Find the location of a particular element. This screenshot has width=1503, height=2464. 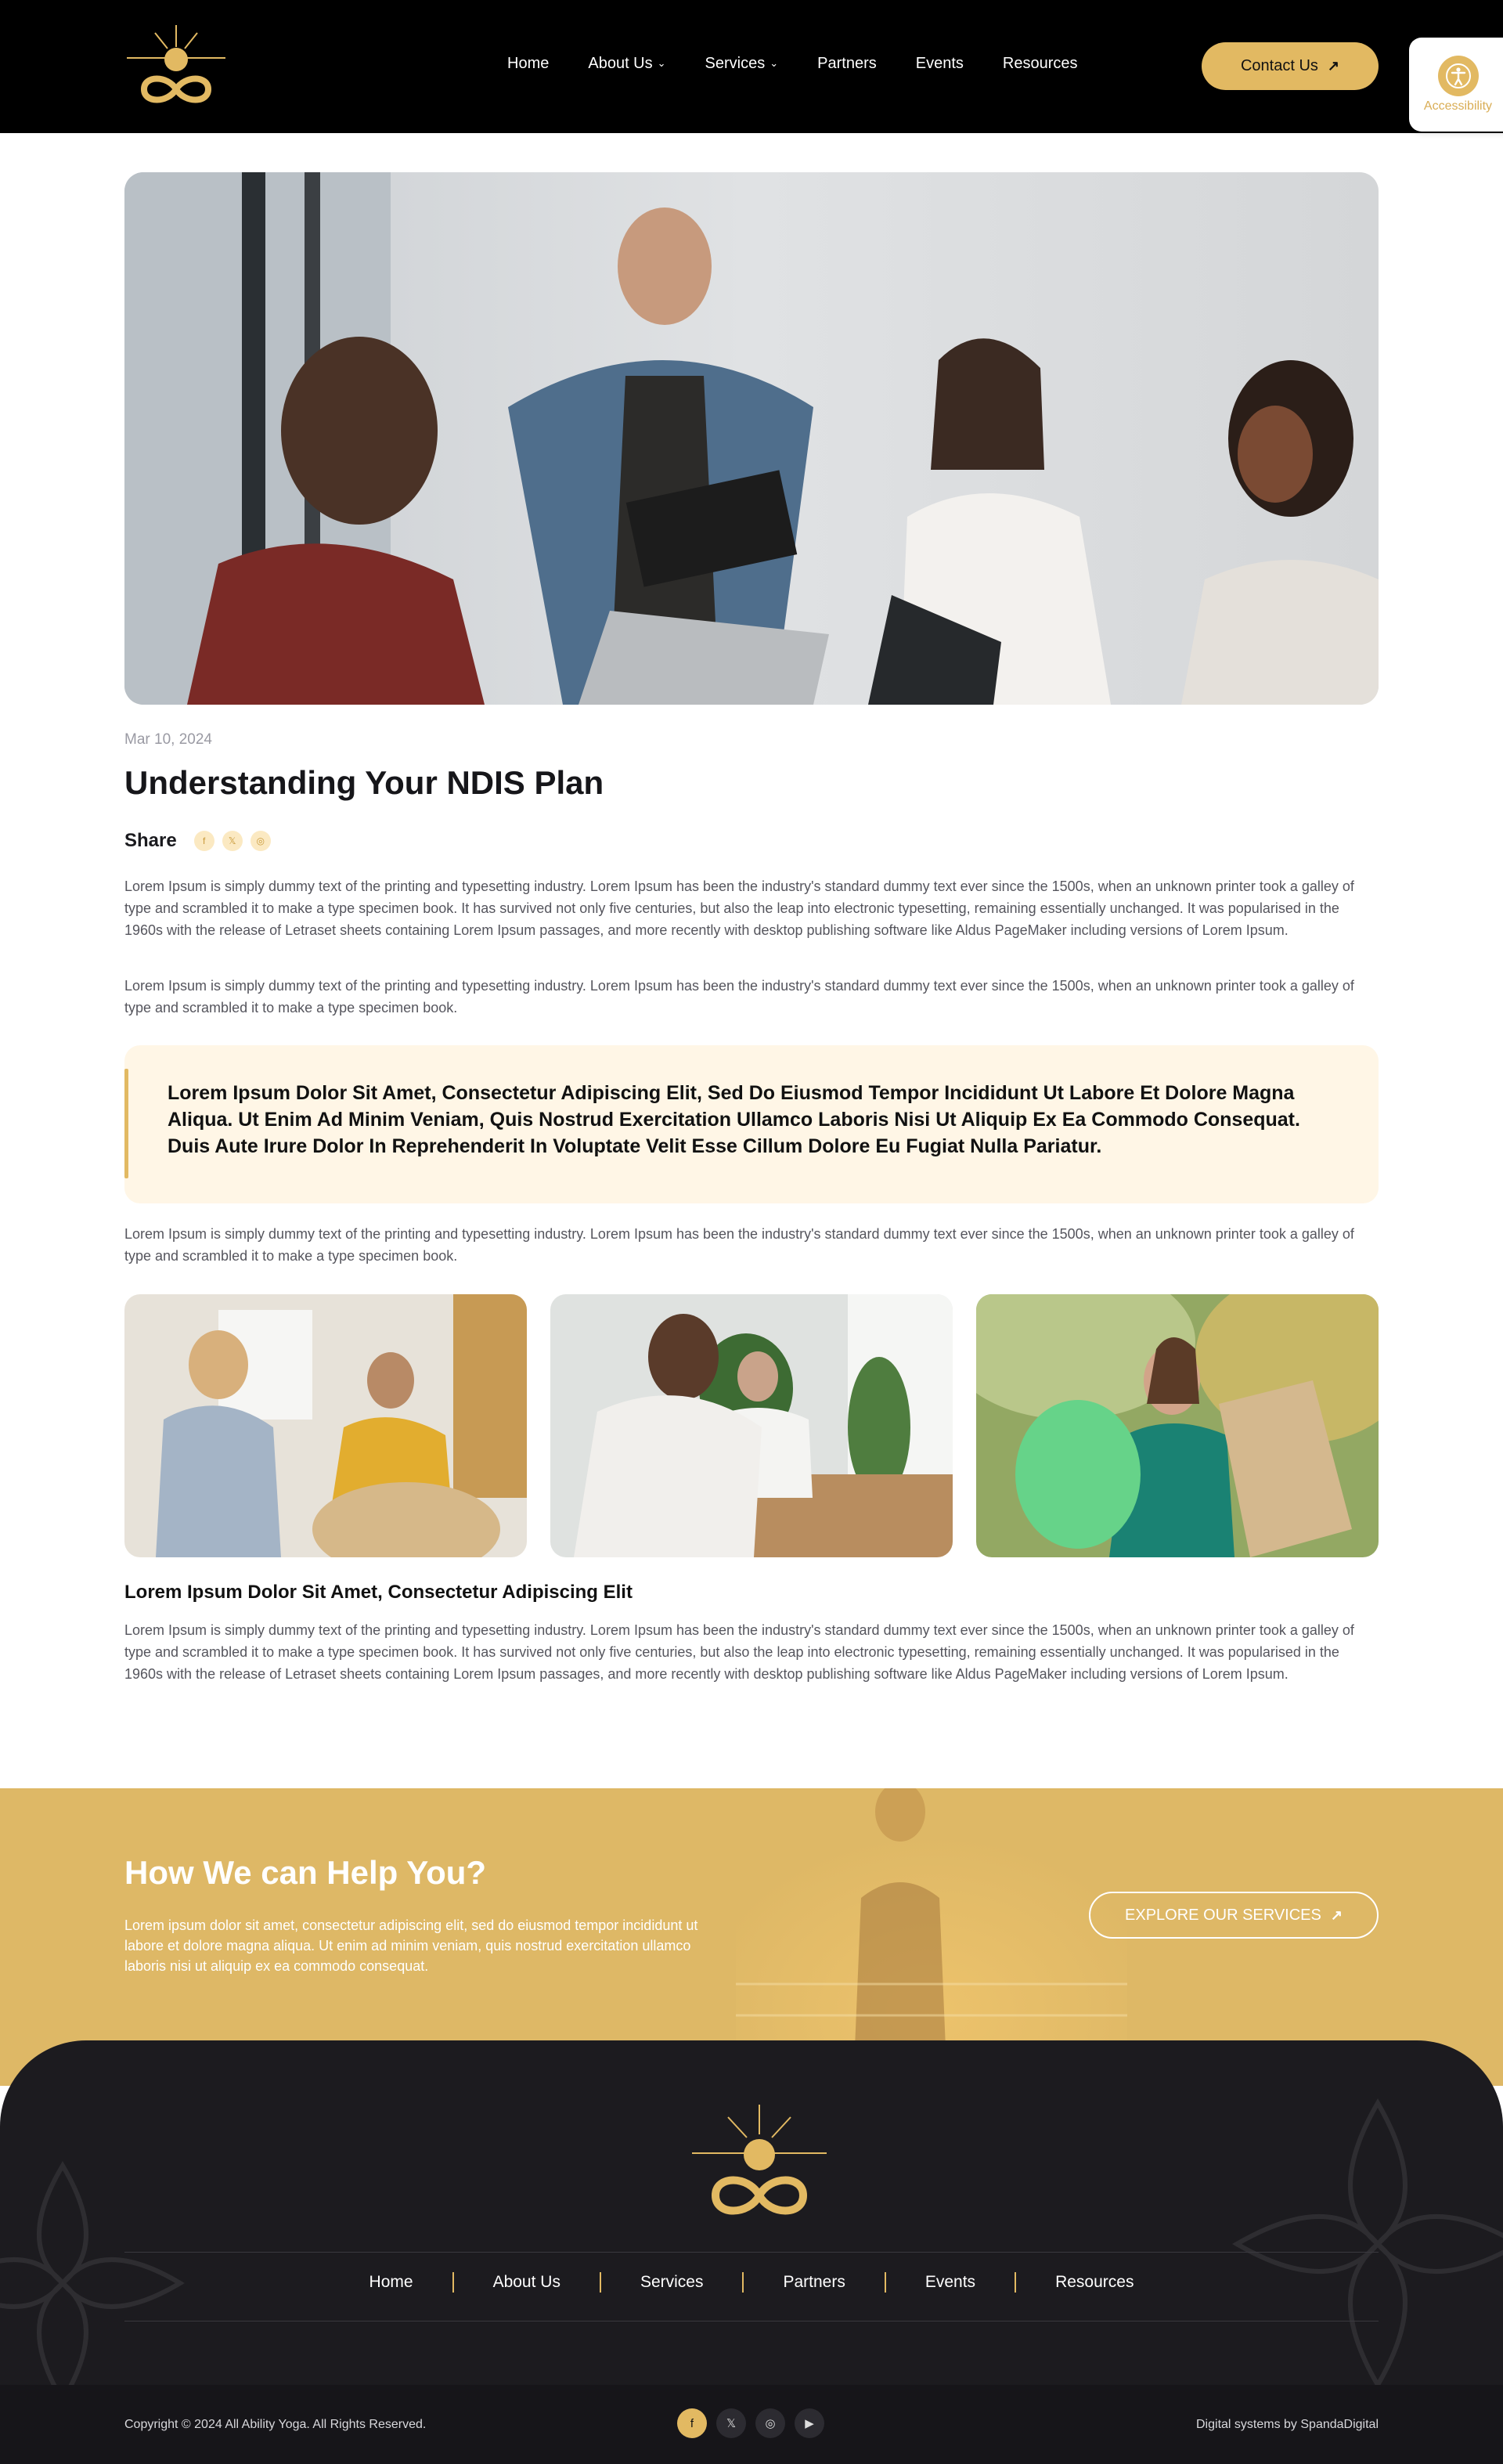

site-logo is located at coordinates (176, 68).